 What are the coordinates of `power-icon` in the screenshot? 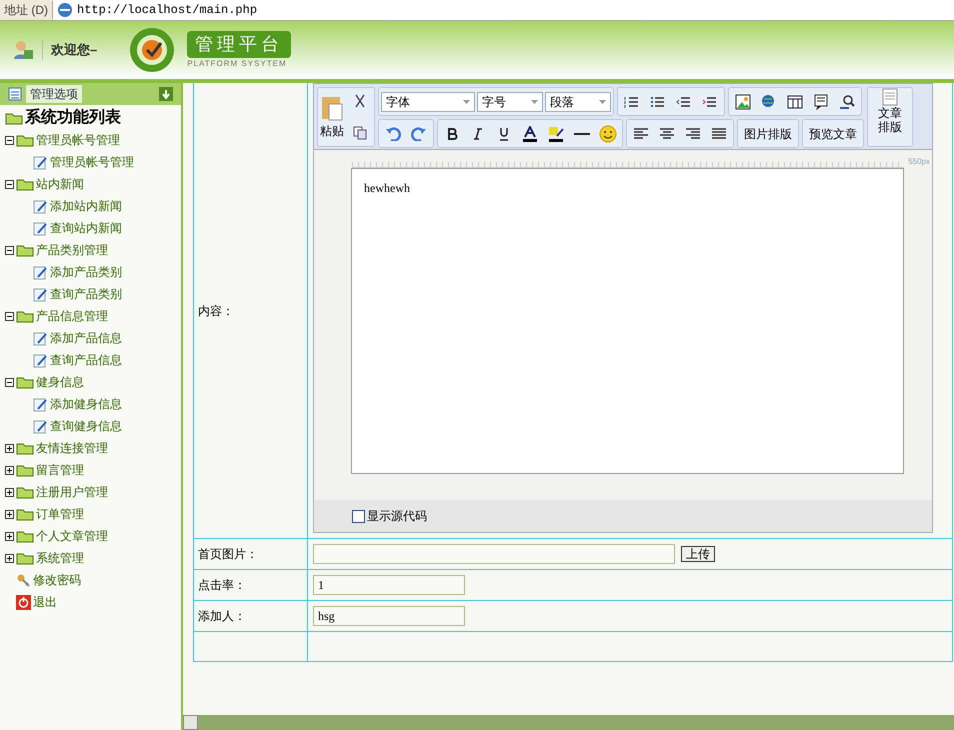 It's located at (23, 602).